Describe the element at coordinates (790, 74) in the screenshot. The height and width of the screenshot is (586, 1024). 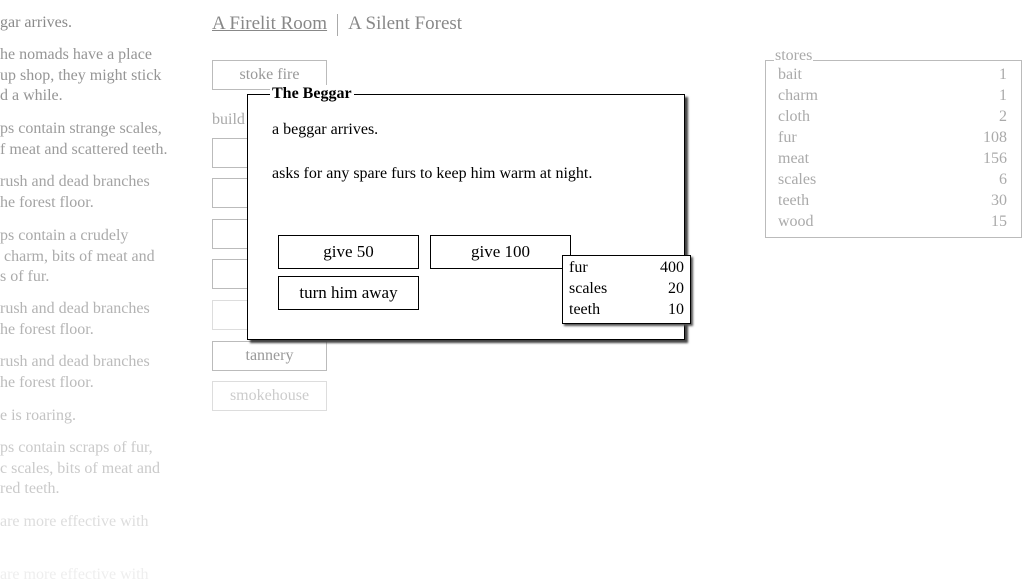
I see `store-name: bait` at that location.